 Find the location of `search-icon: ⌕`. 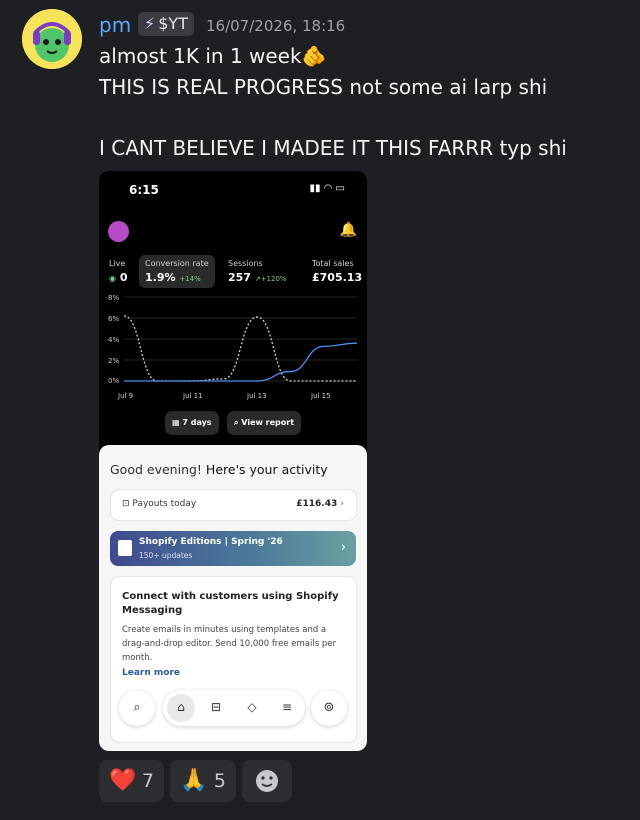

search-icon: ⌕ is located at coordinates (137, 707).